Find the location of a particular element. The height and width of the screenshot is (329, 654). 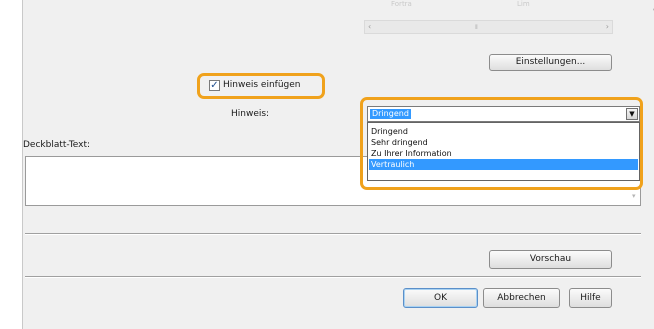

cancel-button: Abbrechen is located at coordinates (521, 298).